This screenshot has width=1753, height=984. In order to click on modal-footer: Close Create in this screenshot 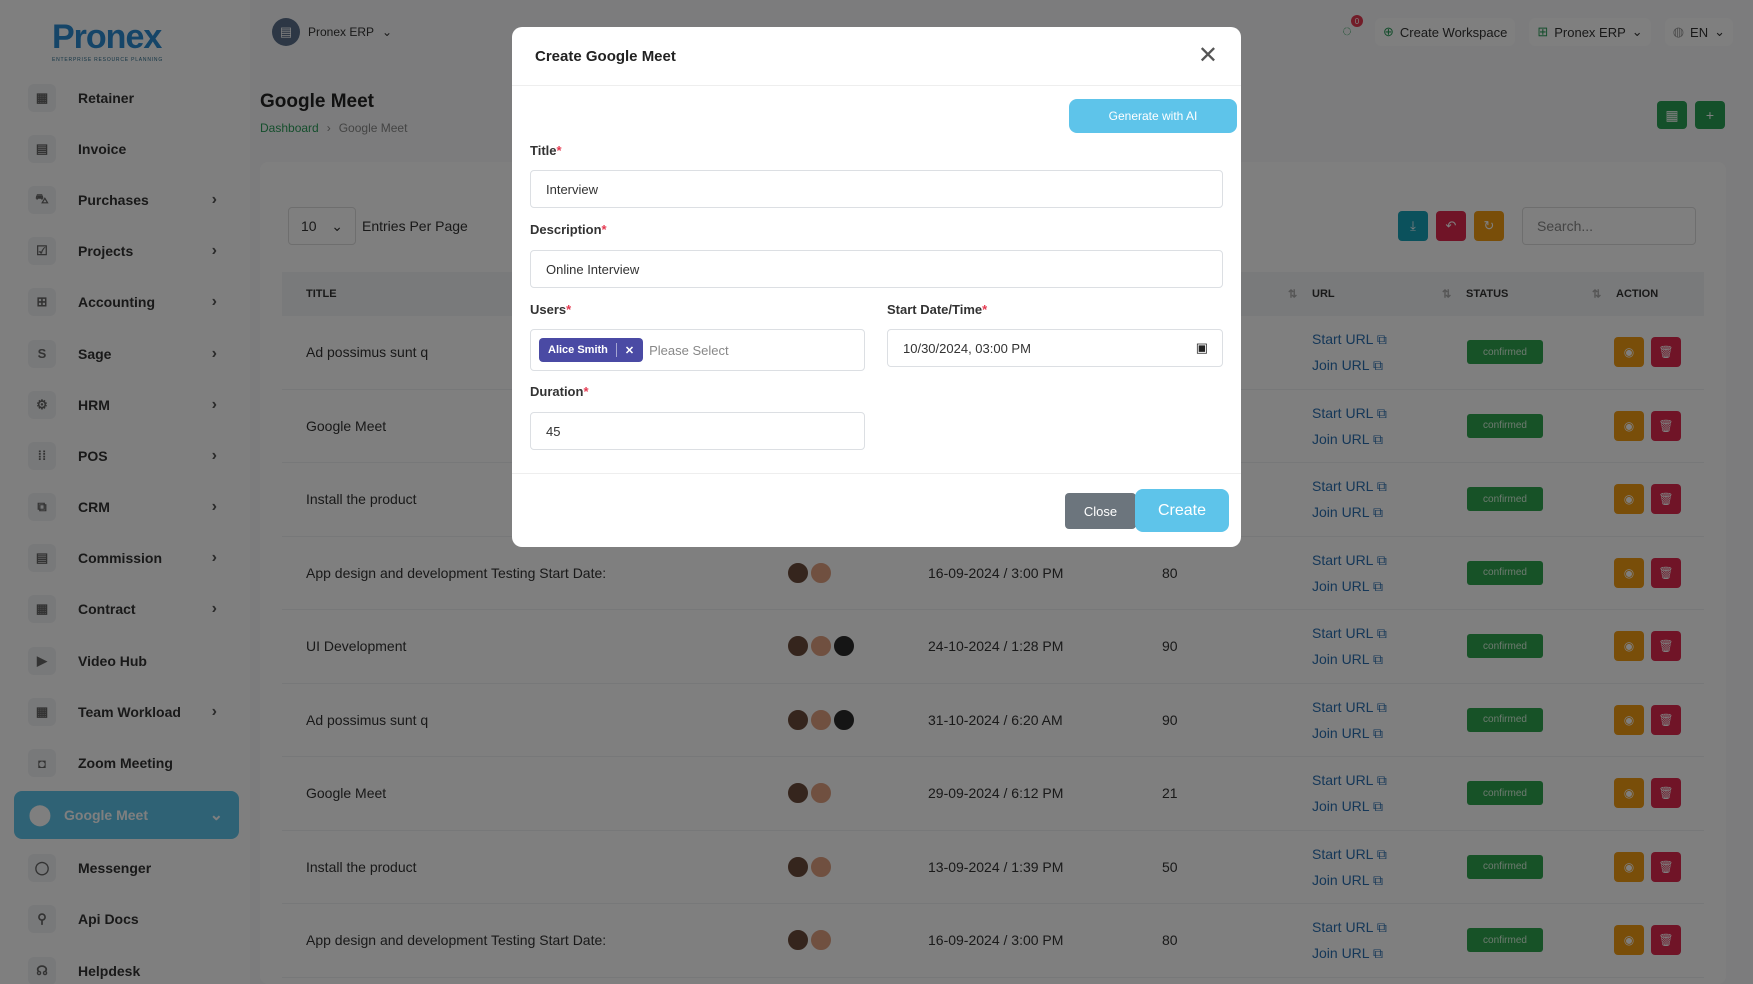, I will do `click(876, 510)`.